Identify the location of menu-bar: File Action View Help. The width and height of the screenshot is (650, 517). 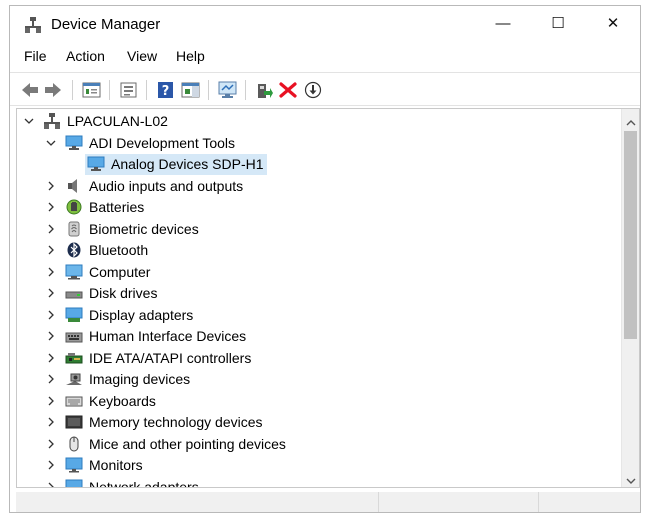
(325, 57).